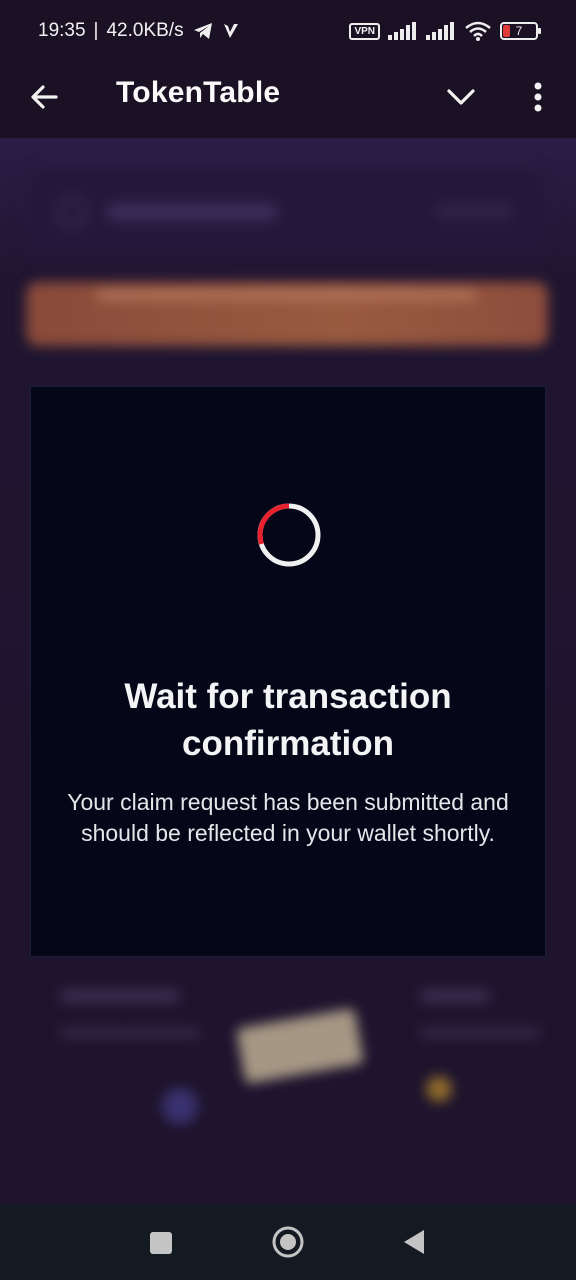 The width and height of the screenshot is (576, 1280). What do you see at coordinates (72, 212) in the screenshot?
I see `blurred-wallet-icon` at bounding box center [72, 212].